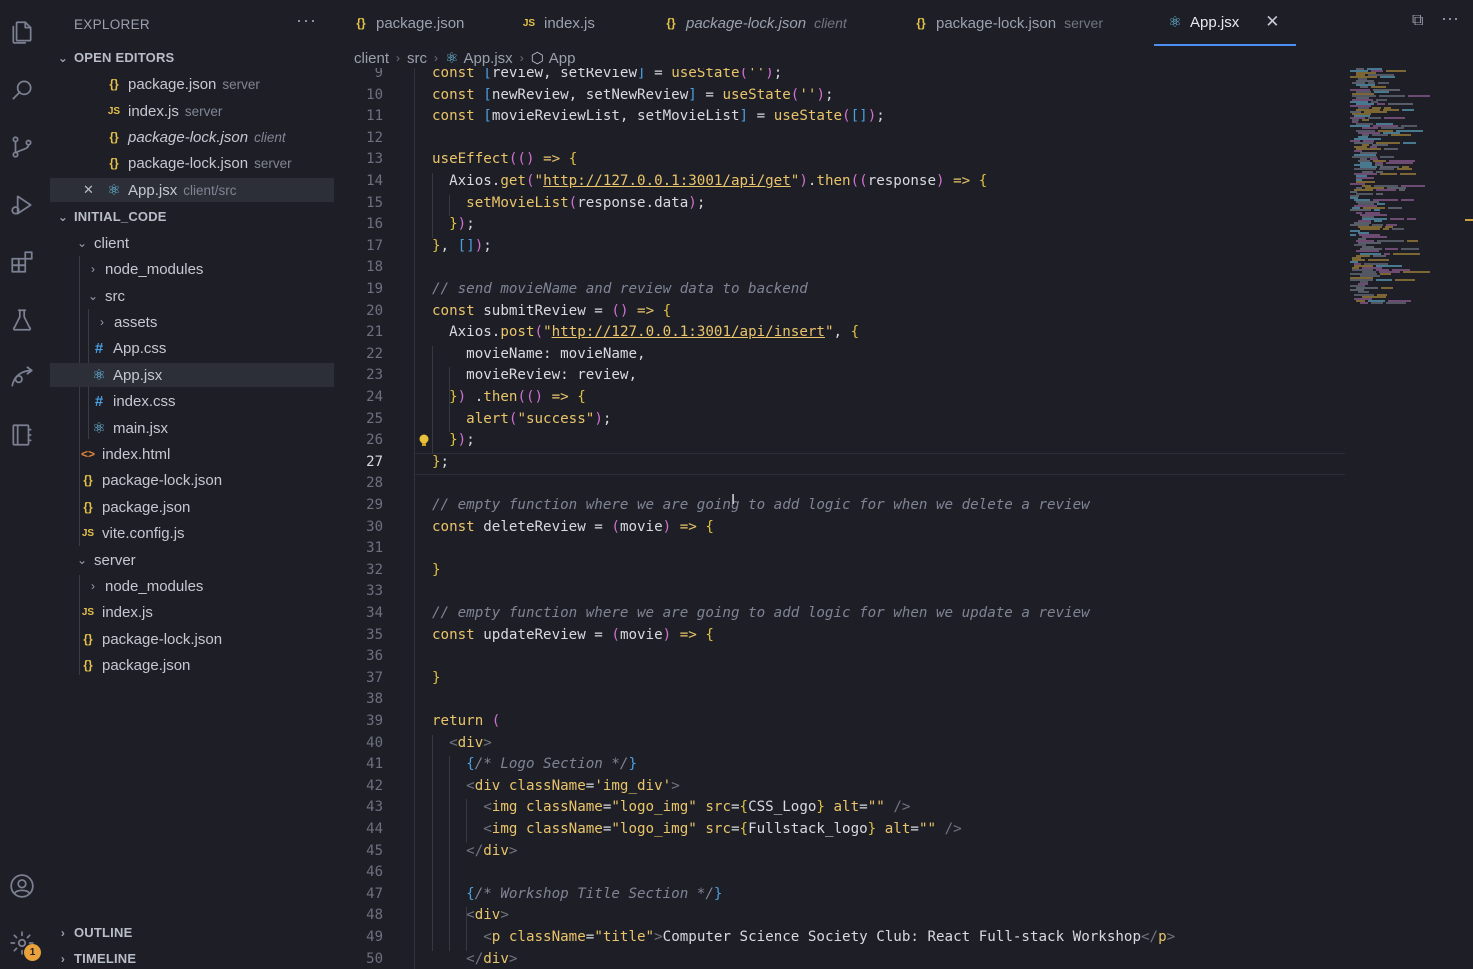  Describe the element at coordinates (111, 216) in the screenshot. I see `project-header: ⌄ INITIAL_CODE` at that location.